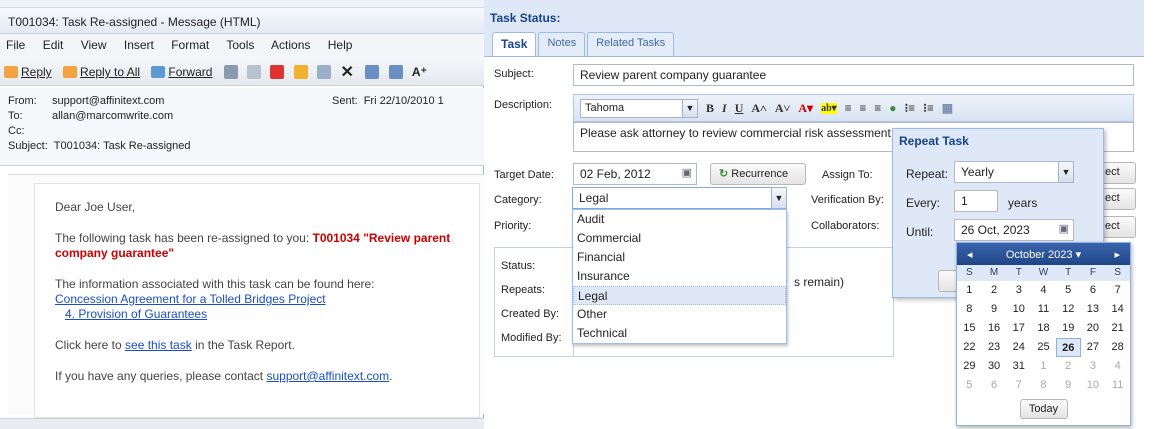 Image resolution: width=1157 pixels, height=429 pixels. What do you see at coordinates (679, 314) in the screenshot?
I see `category-option-other: Other` at bounding box center [679, 314].